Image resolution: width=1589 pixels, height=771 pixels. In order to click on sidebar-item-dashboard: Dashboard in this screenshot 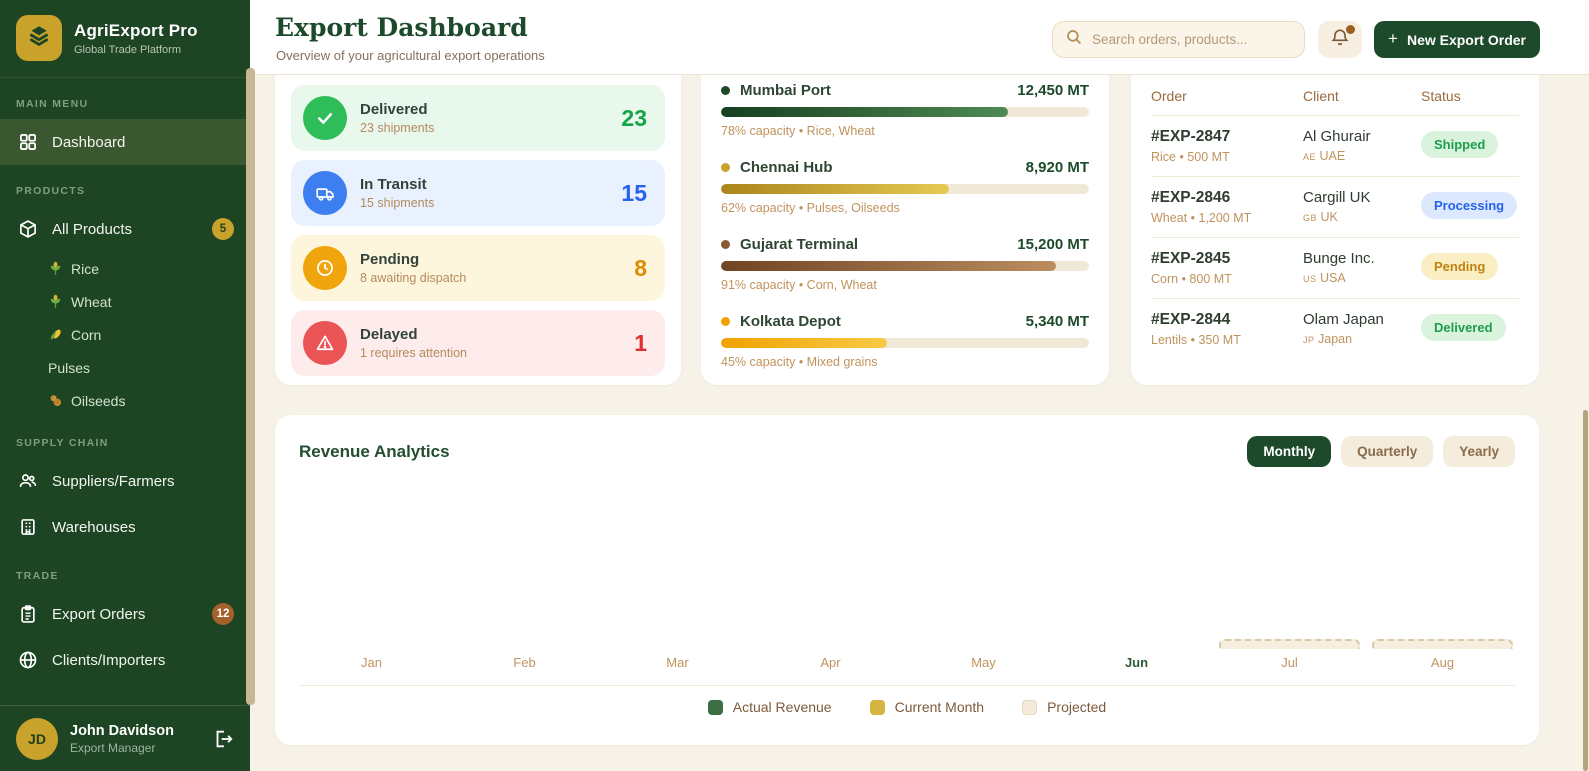, I will do `click(125, 142)`.